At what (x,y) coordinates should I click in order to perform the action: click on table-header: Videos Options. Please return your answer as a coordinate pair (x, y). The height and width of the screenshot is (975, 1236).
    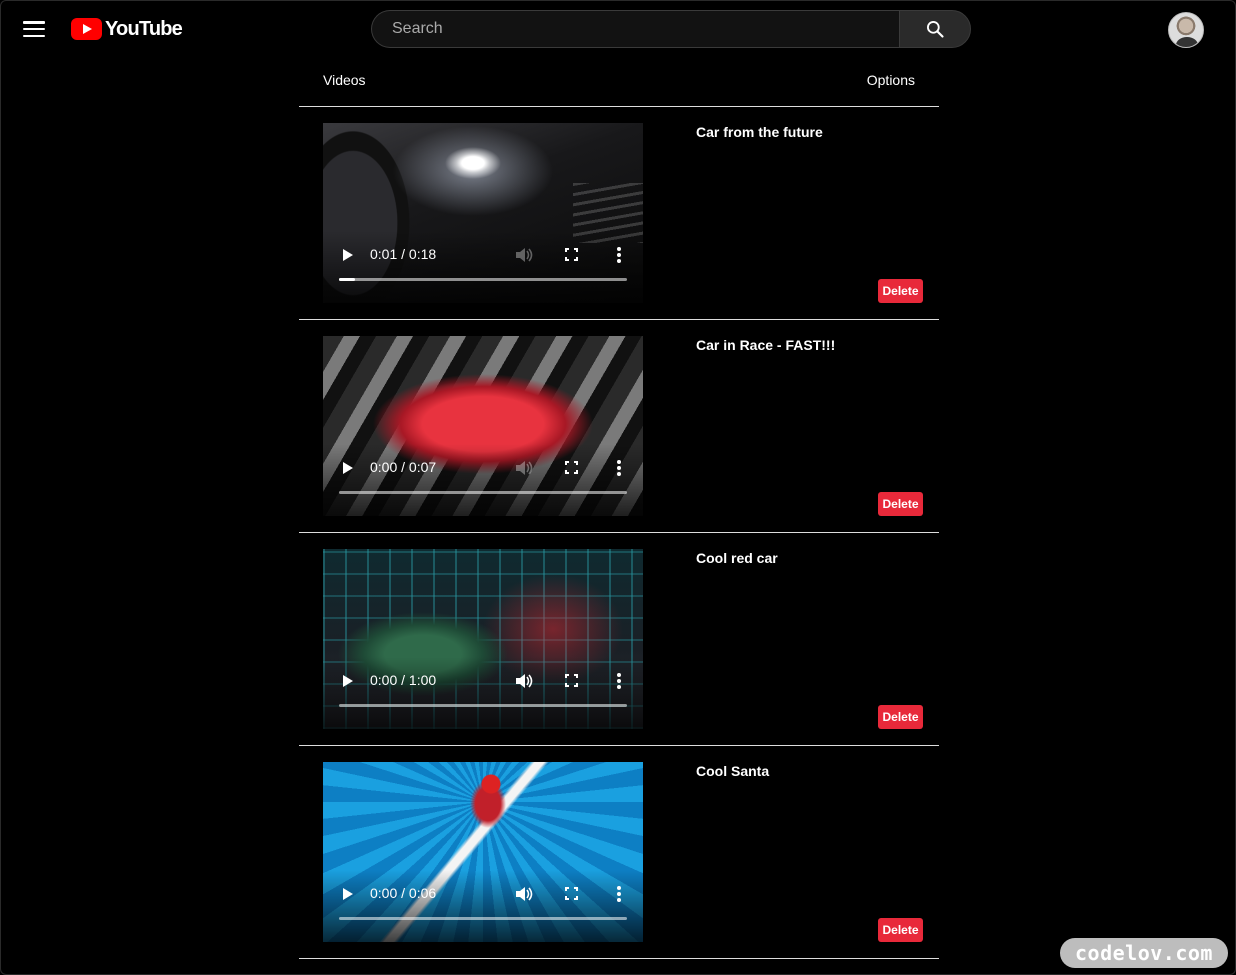
    Looking at the image, I should click on (619, 82).